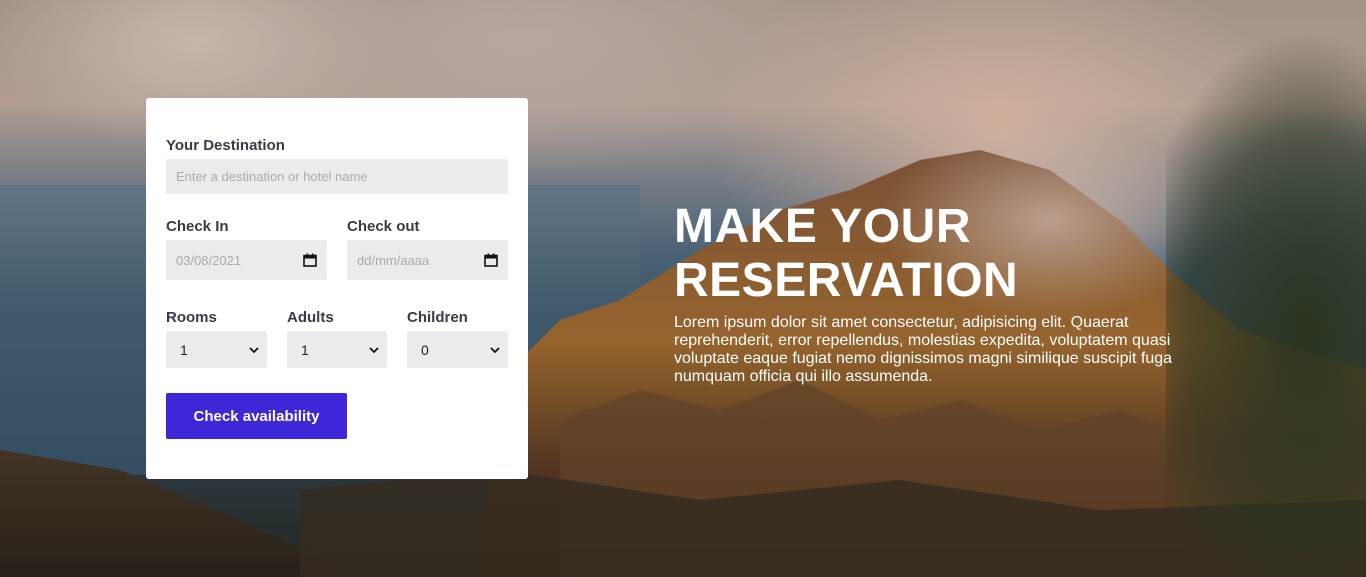  What do you see at coordinates (191, 317) in the screenshot?
I see `rooms-label: Rooms` at bounding box center [191, 317].